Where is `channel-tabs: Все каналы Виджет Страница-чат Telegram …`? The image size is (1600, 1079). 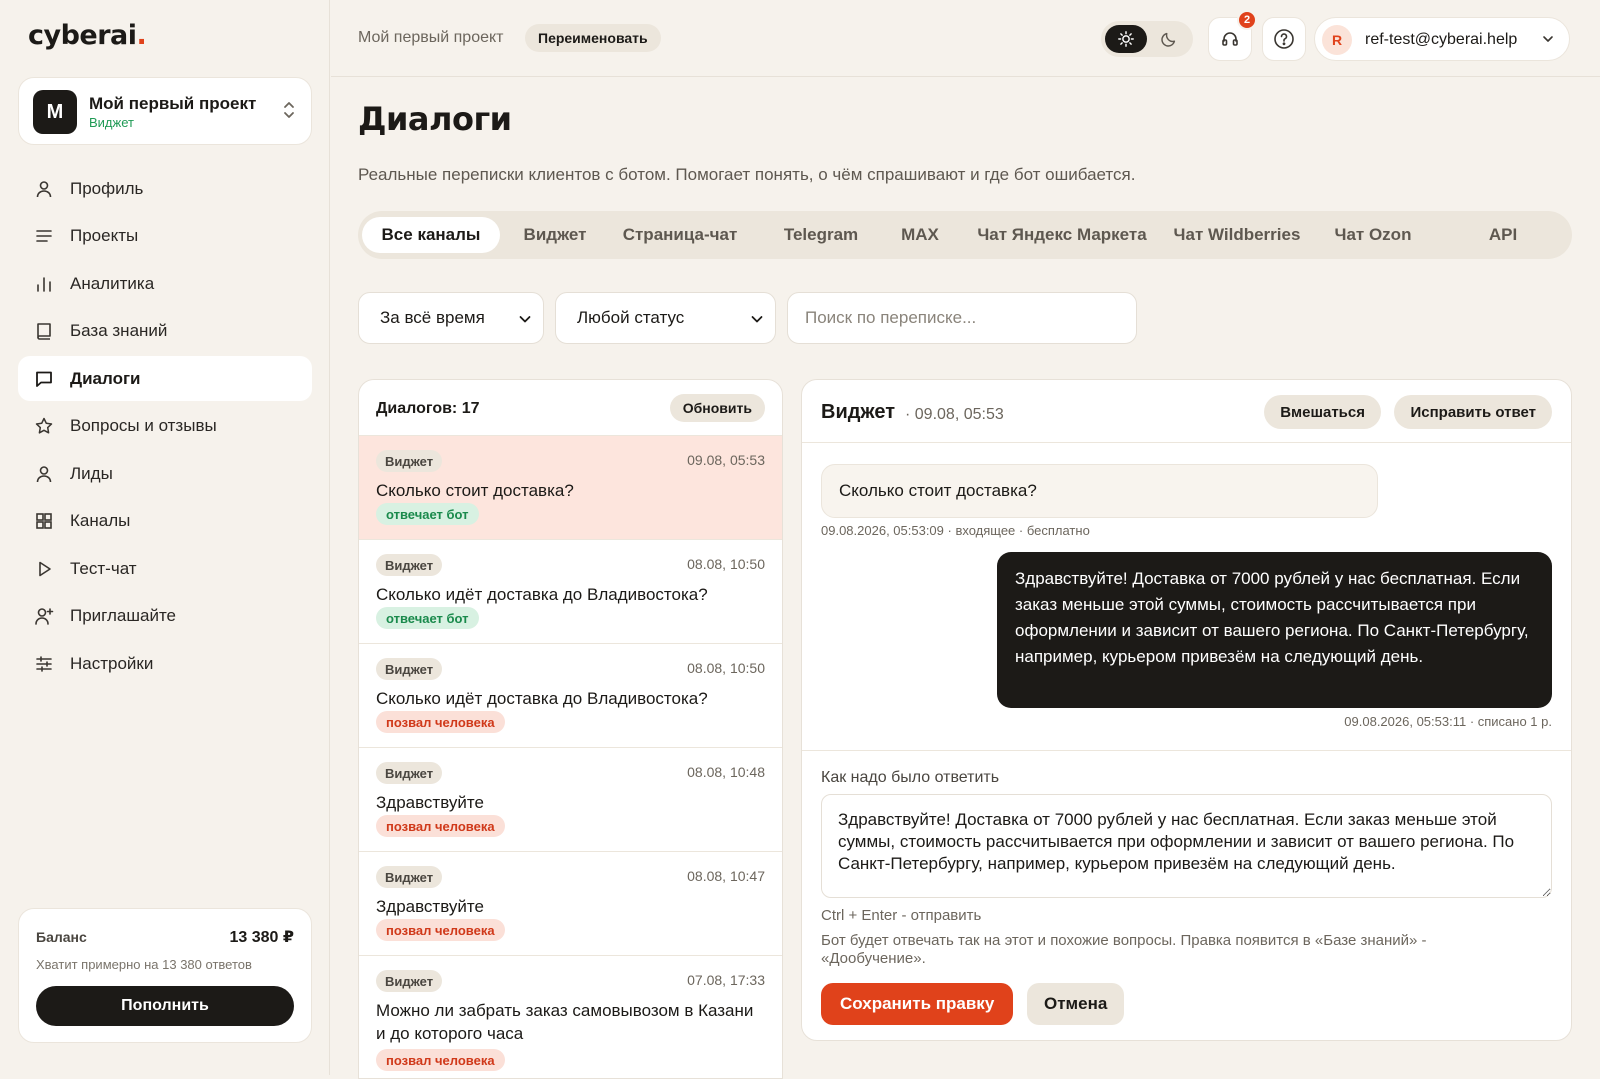
channel-tabs: Все каналы Виджет Страница-чат Telegram … is located at coordinates (965, 235).